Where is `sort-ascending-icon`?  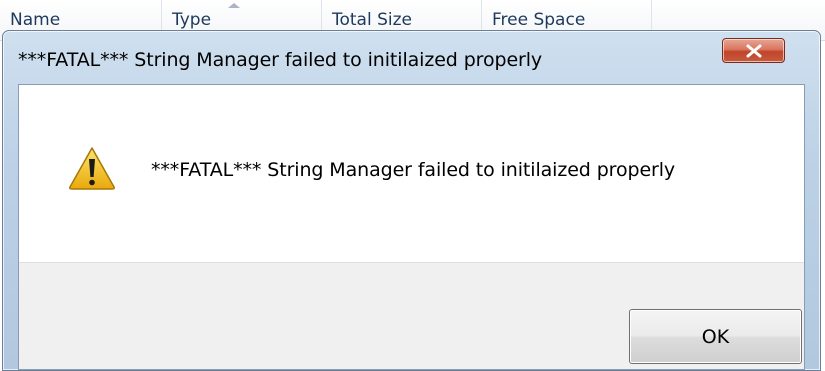
sort-ascending-icon is located at coordinates (234, 5).